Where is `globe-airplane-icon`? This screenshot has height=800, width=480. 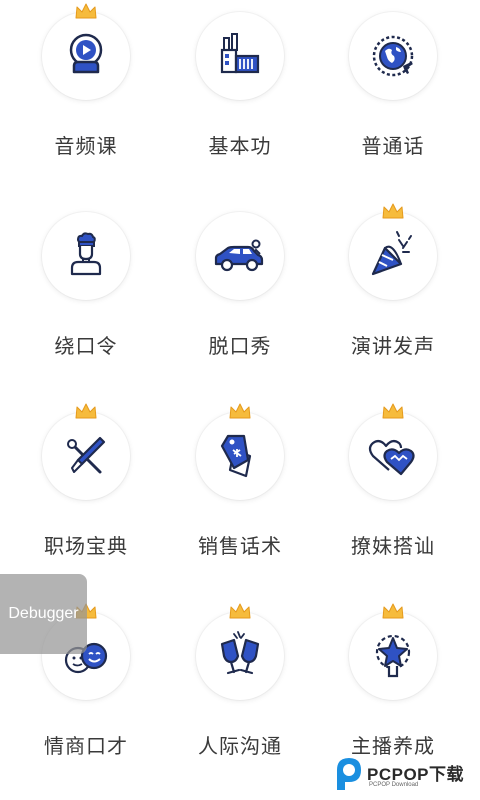
globe-airplane-icon is located at coordinates (393, 56).